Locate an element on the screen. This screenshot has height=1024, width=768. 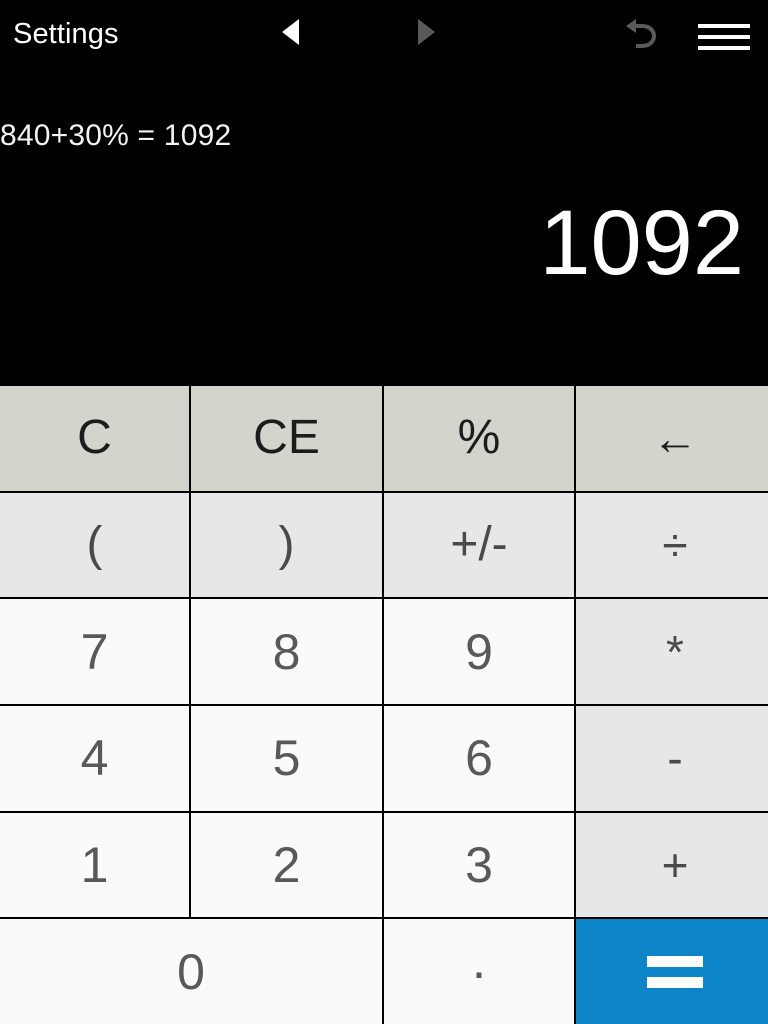
key-1: 1 is located at coordinates (94, 865).